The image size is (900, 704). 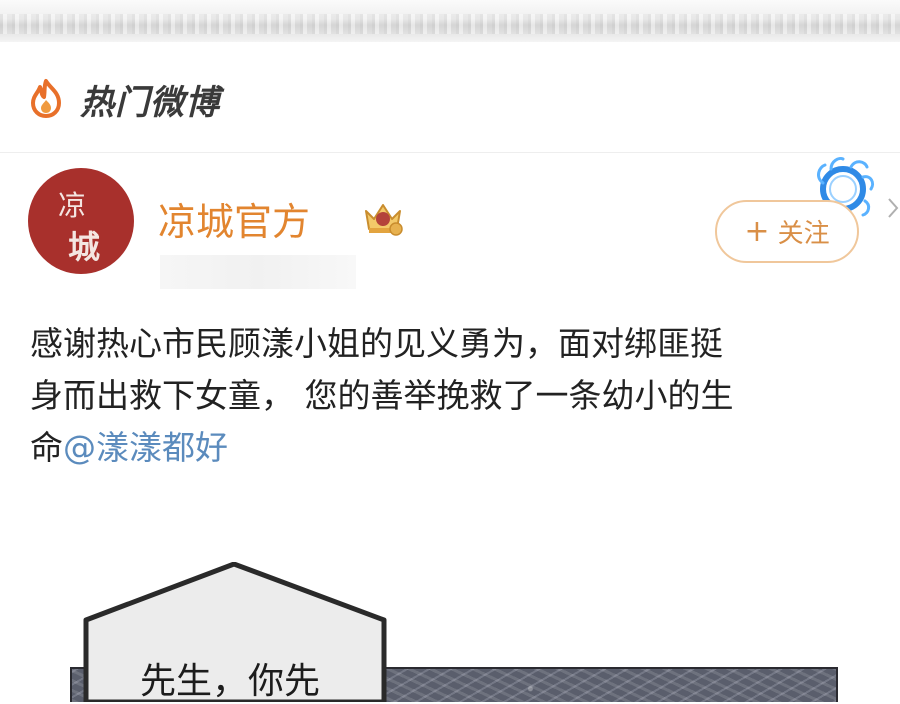 What do you see at coordinates (46, 98) in the screenshot?
I see `flame-icon` at bounding box center [46, 98].